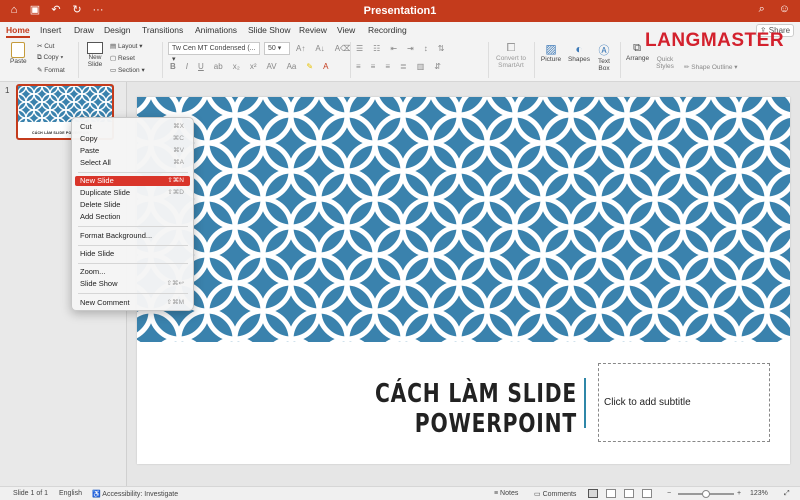 Image resolution: width=800 pixels, height=500 pixels. What do you see at coordinates (39, 57) in the screenshot?
I see `copy-icon: ⧉` at bounding box center [39, 57].